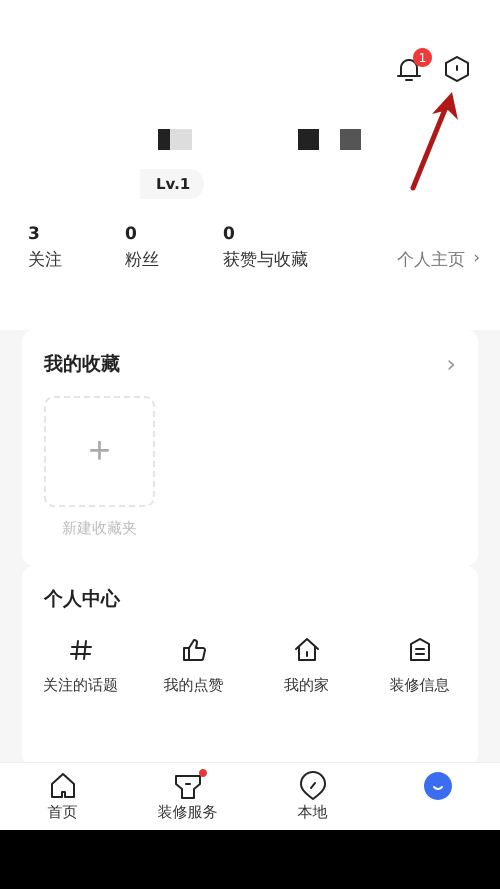 Image resolution: width=500 pixels, height=889 pixels. What do you see at coordinates (99, 528) in the screenshot?
I see `new-folder-label: 新建收藏夹` at bounding box center [99, 528].